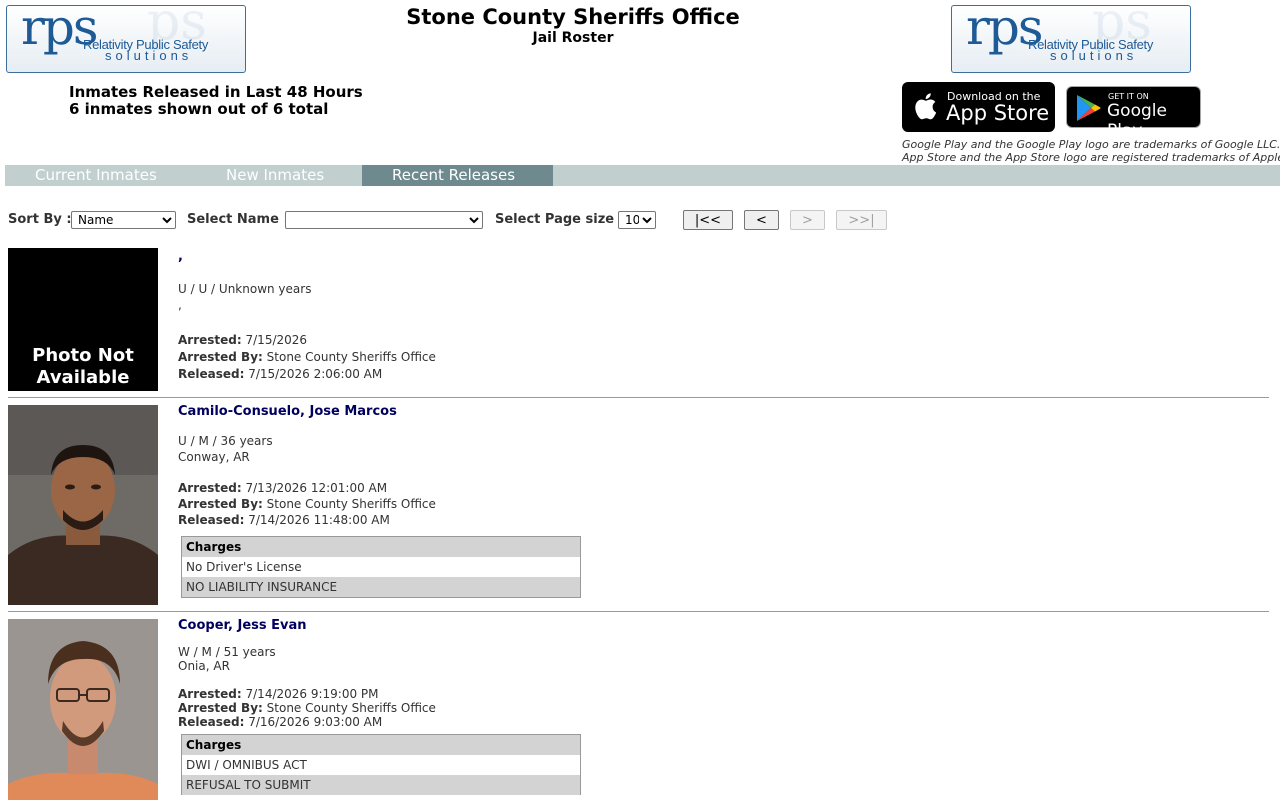 The image size is (1280, 800). Describe the element at coordinates (180, 305) in the screenshot. I see `inmate-location: ,` at that location.